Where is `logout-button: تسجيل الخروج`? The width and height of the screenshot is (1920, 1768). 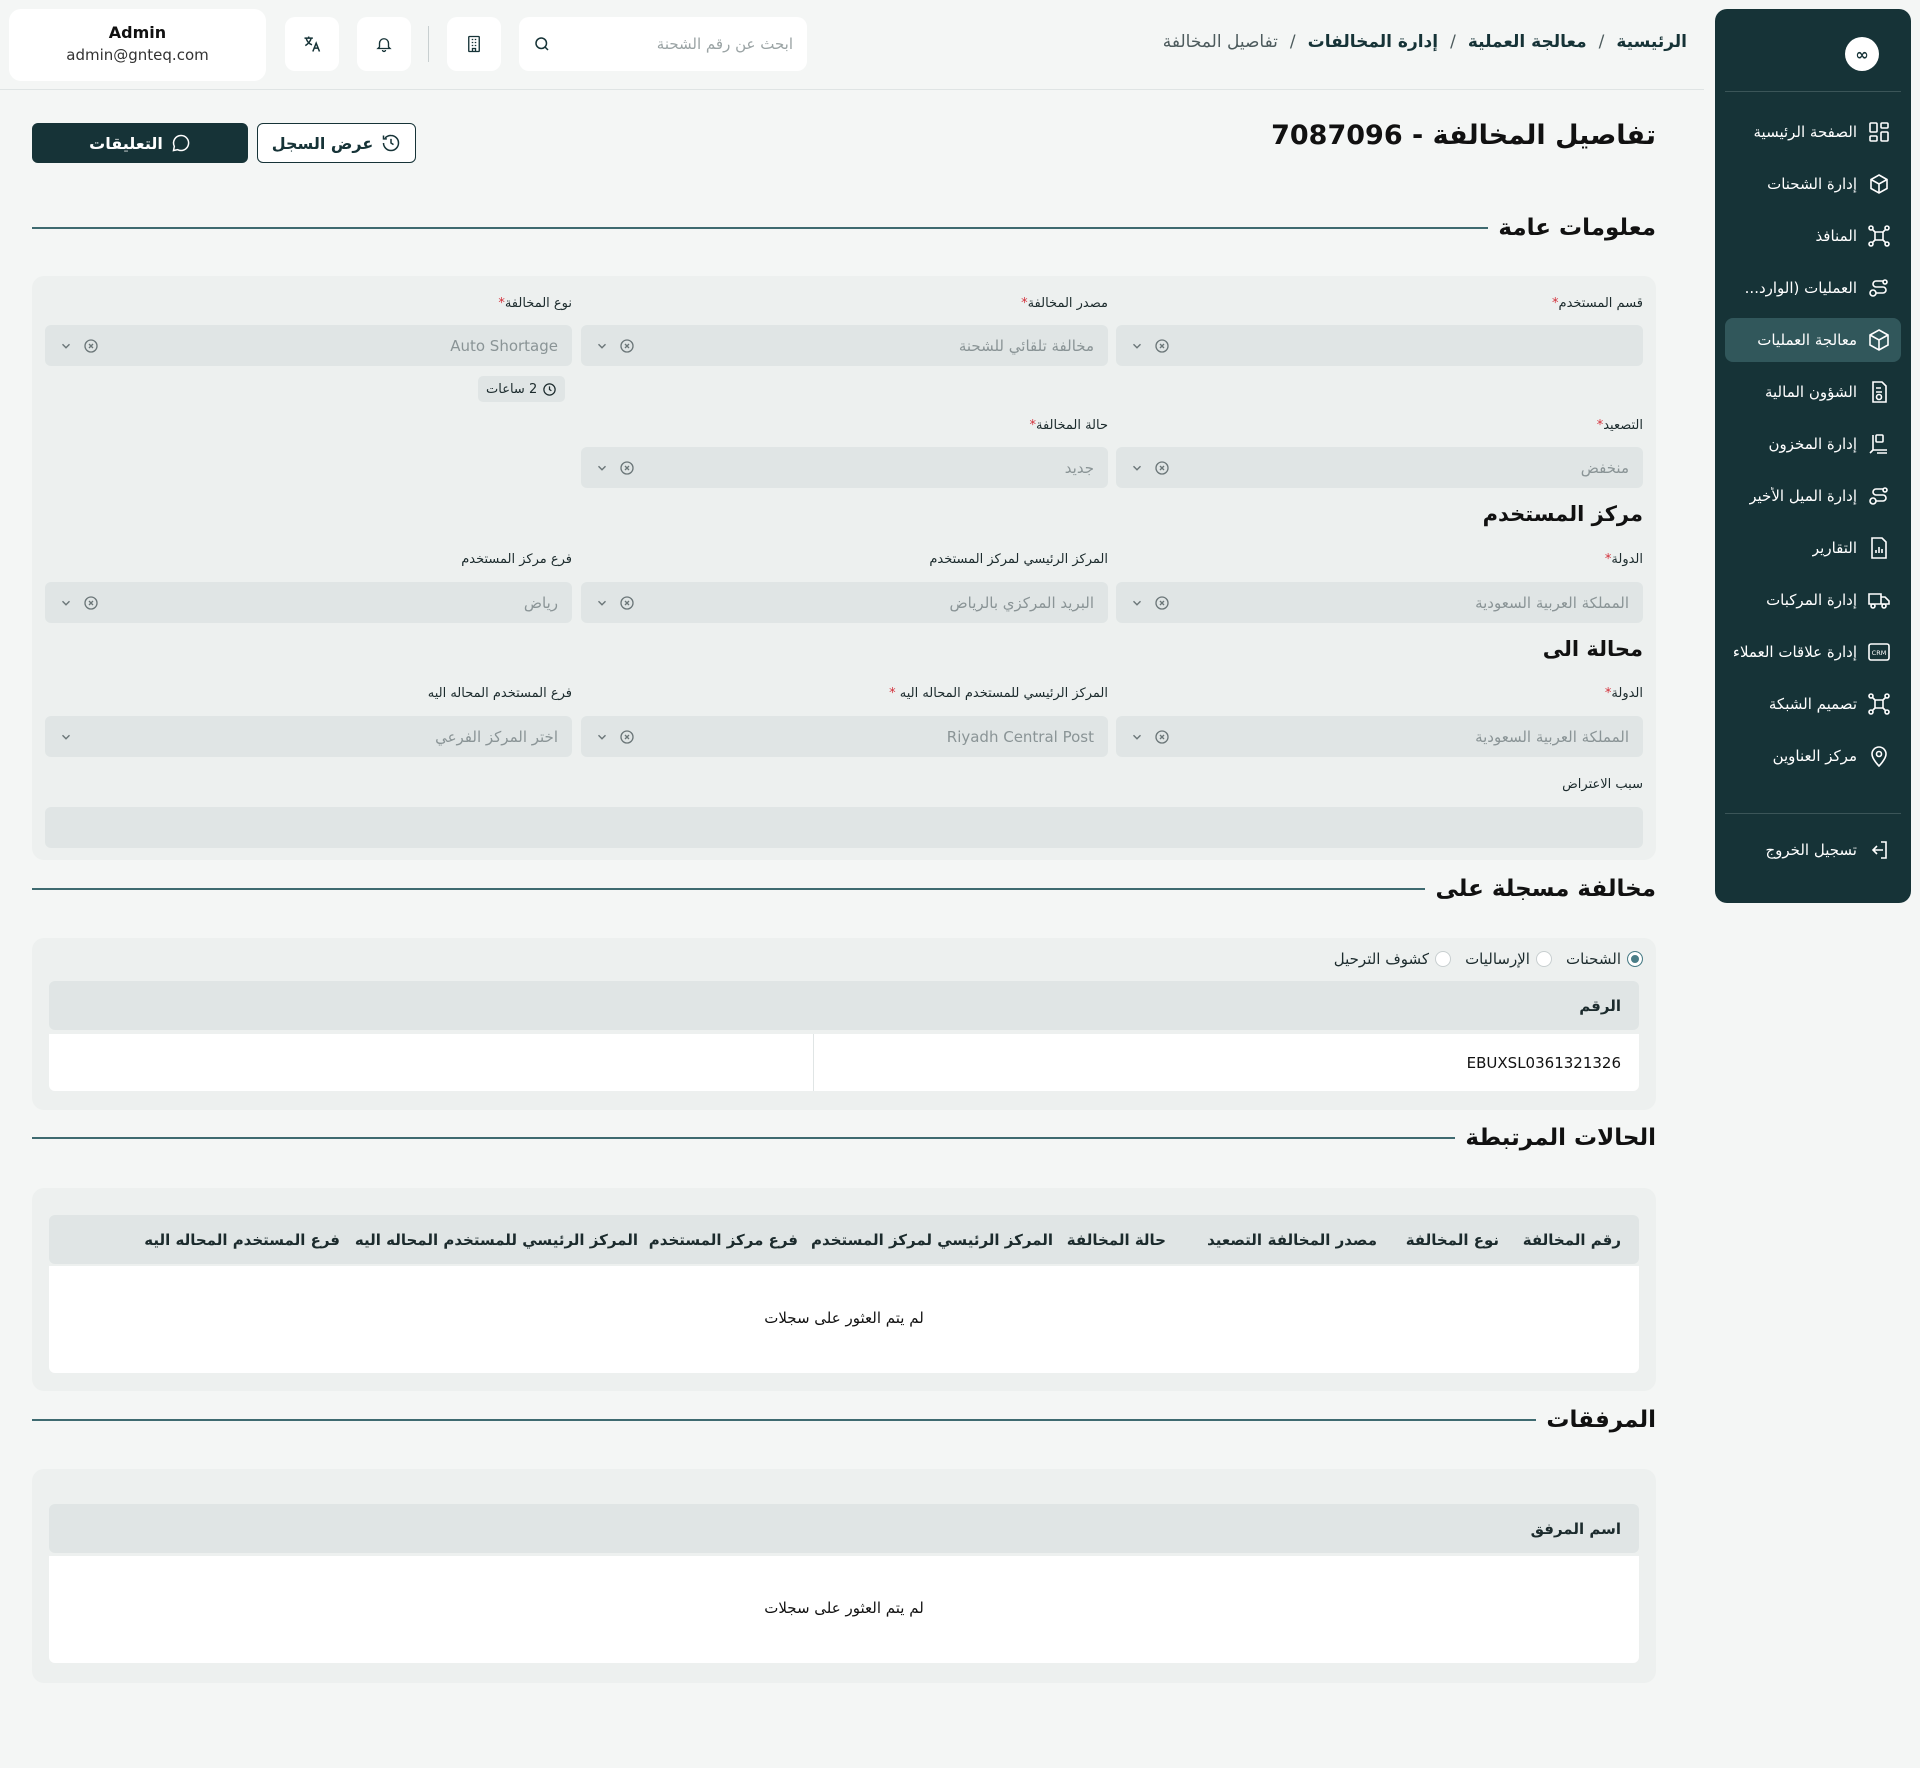
logout-button: تسجيل الخروج is located at coordinates (1828, 850).